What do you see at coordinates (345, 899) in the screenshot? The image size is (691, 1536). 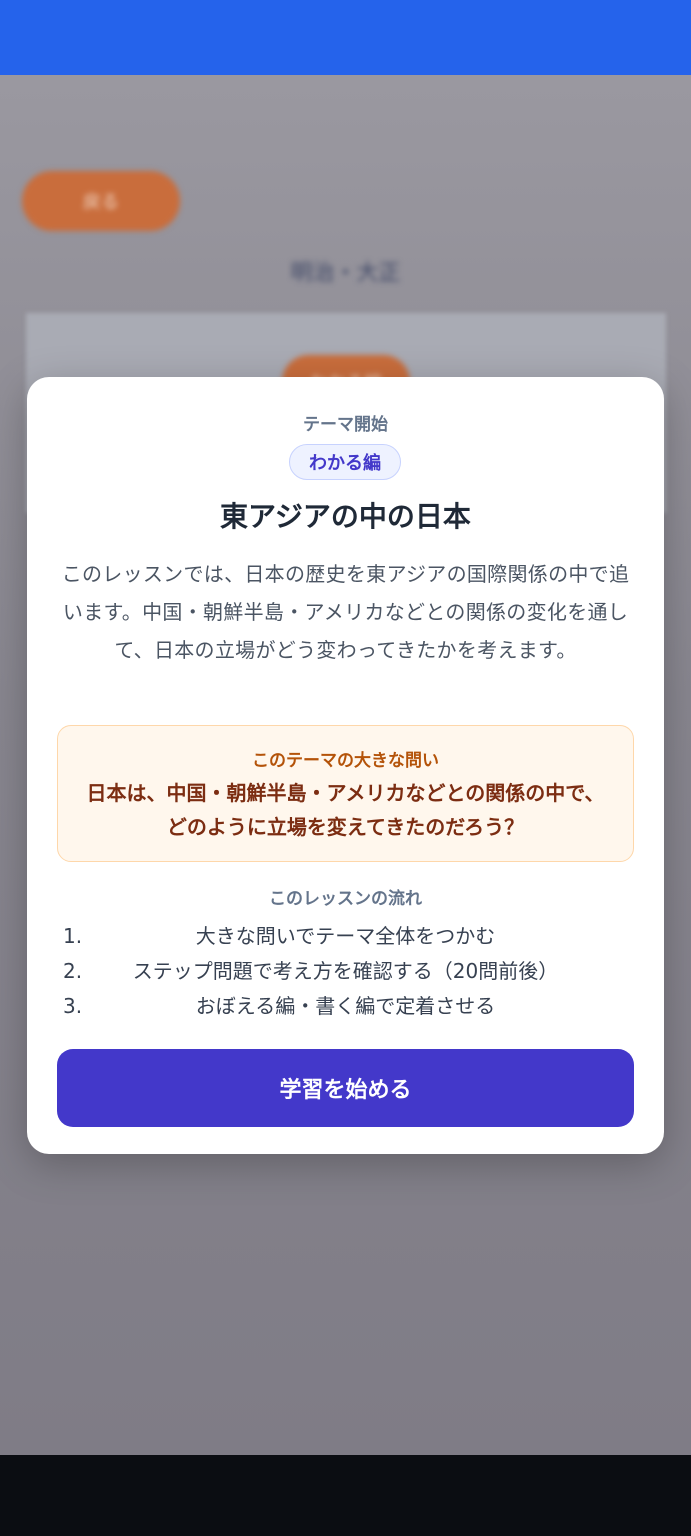 I see `lesson-flow-title: このレッスンの流れ` at bounding box center [345, 899].